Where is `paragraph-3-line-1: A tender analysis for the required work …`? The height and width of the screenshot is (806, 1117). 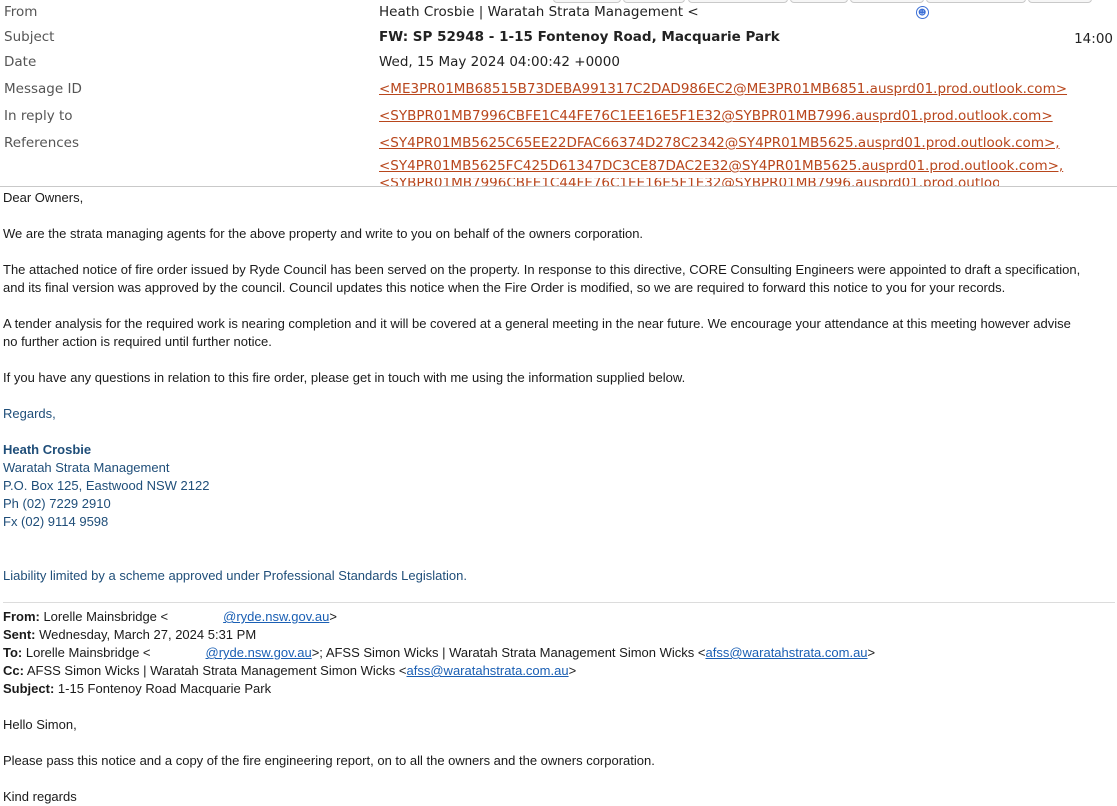
paragraph-3-line-1: A tender analysis for the required work … is located at coordinates (537, 323).